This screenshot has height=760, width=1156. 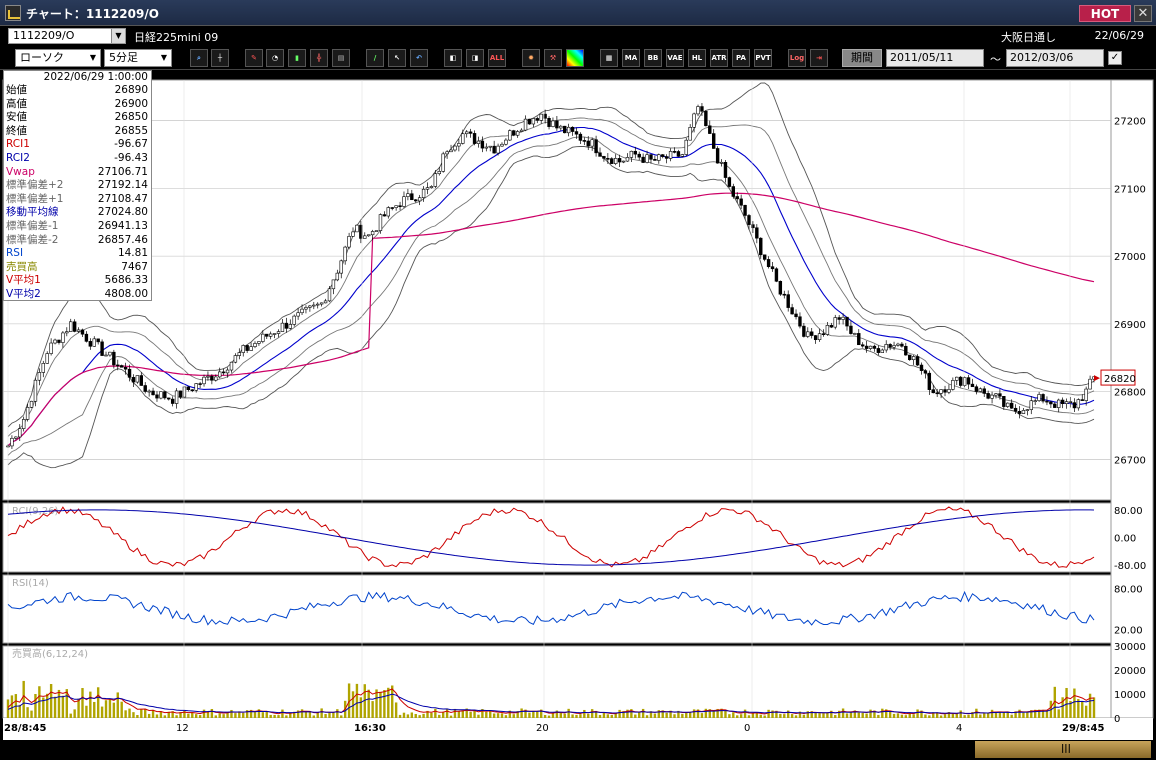 What do you see at coordinates (1055, 58) in the screenshot?
I see `date-to-field: 2012/03/06` at bounding box center [1055, 58].